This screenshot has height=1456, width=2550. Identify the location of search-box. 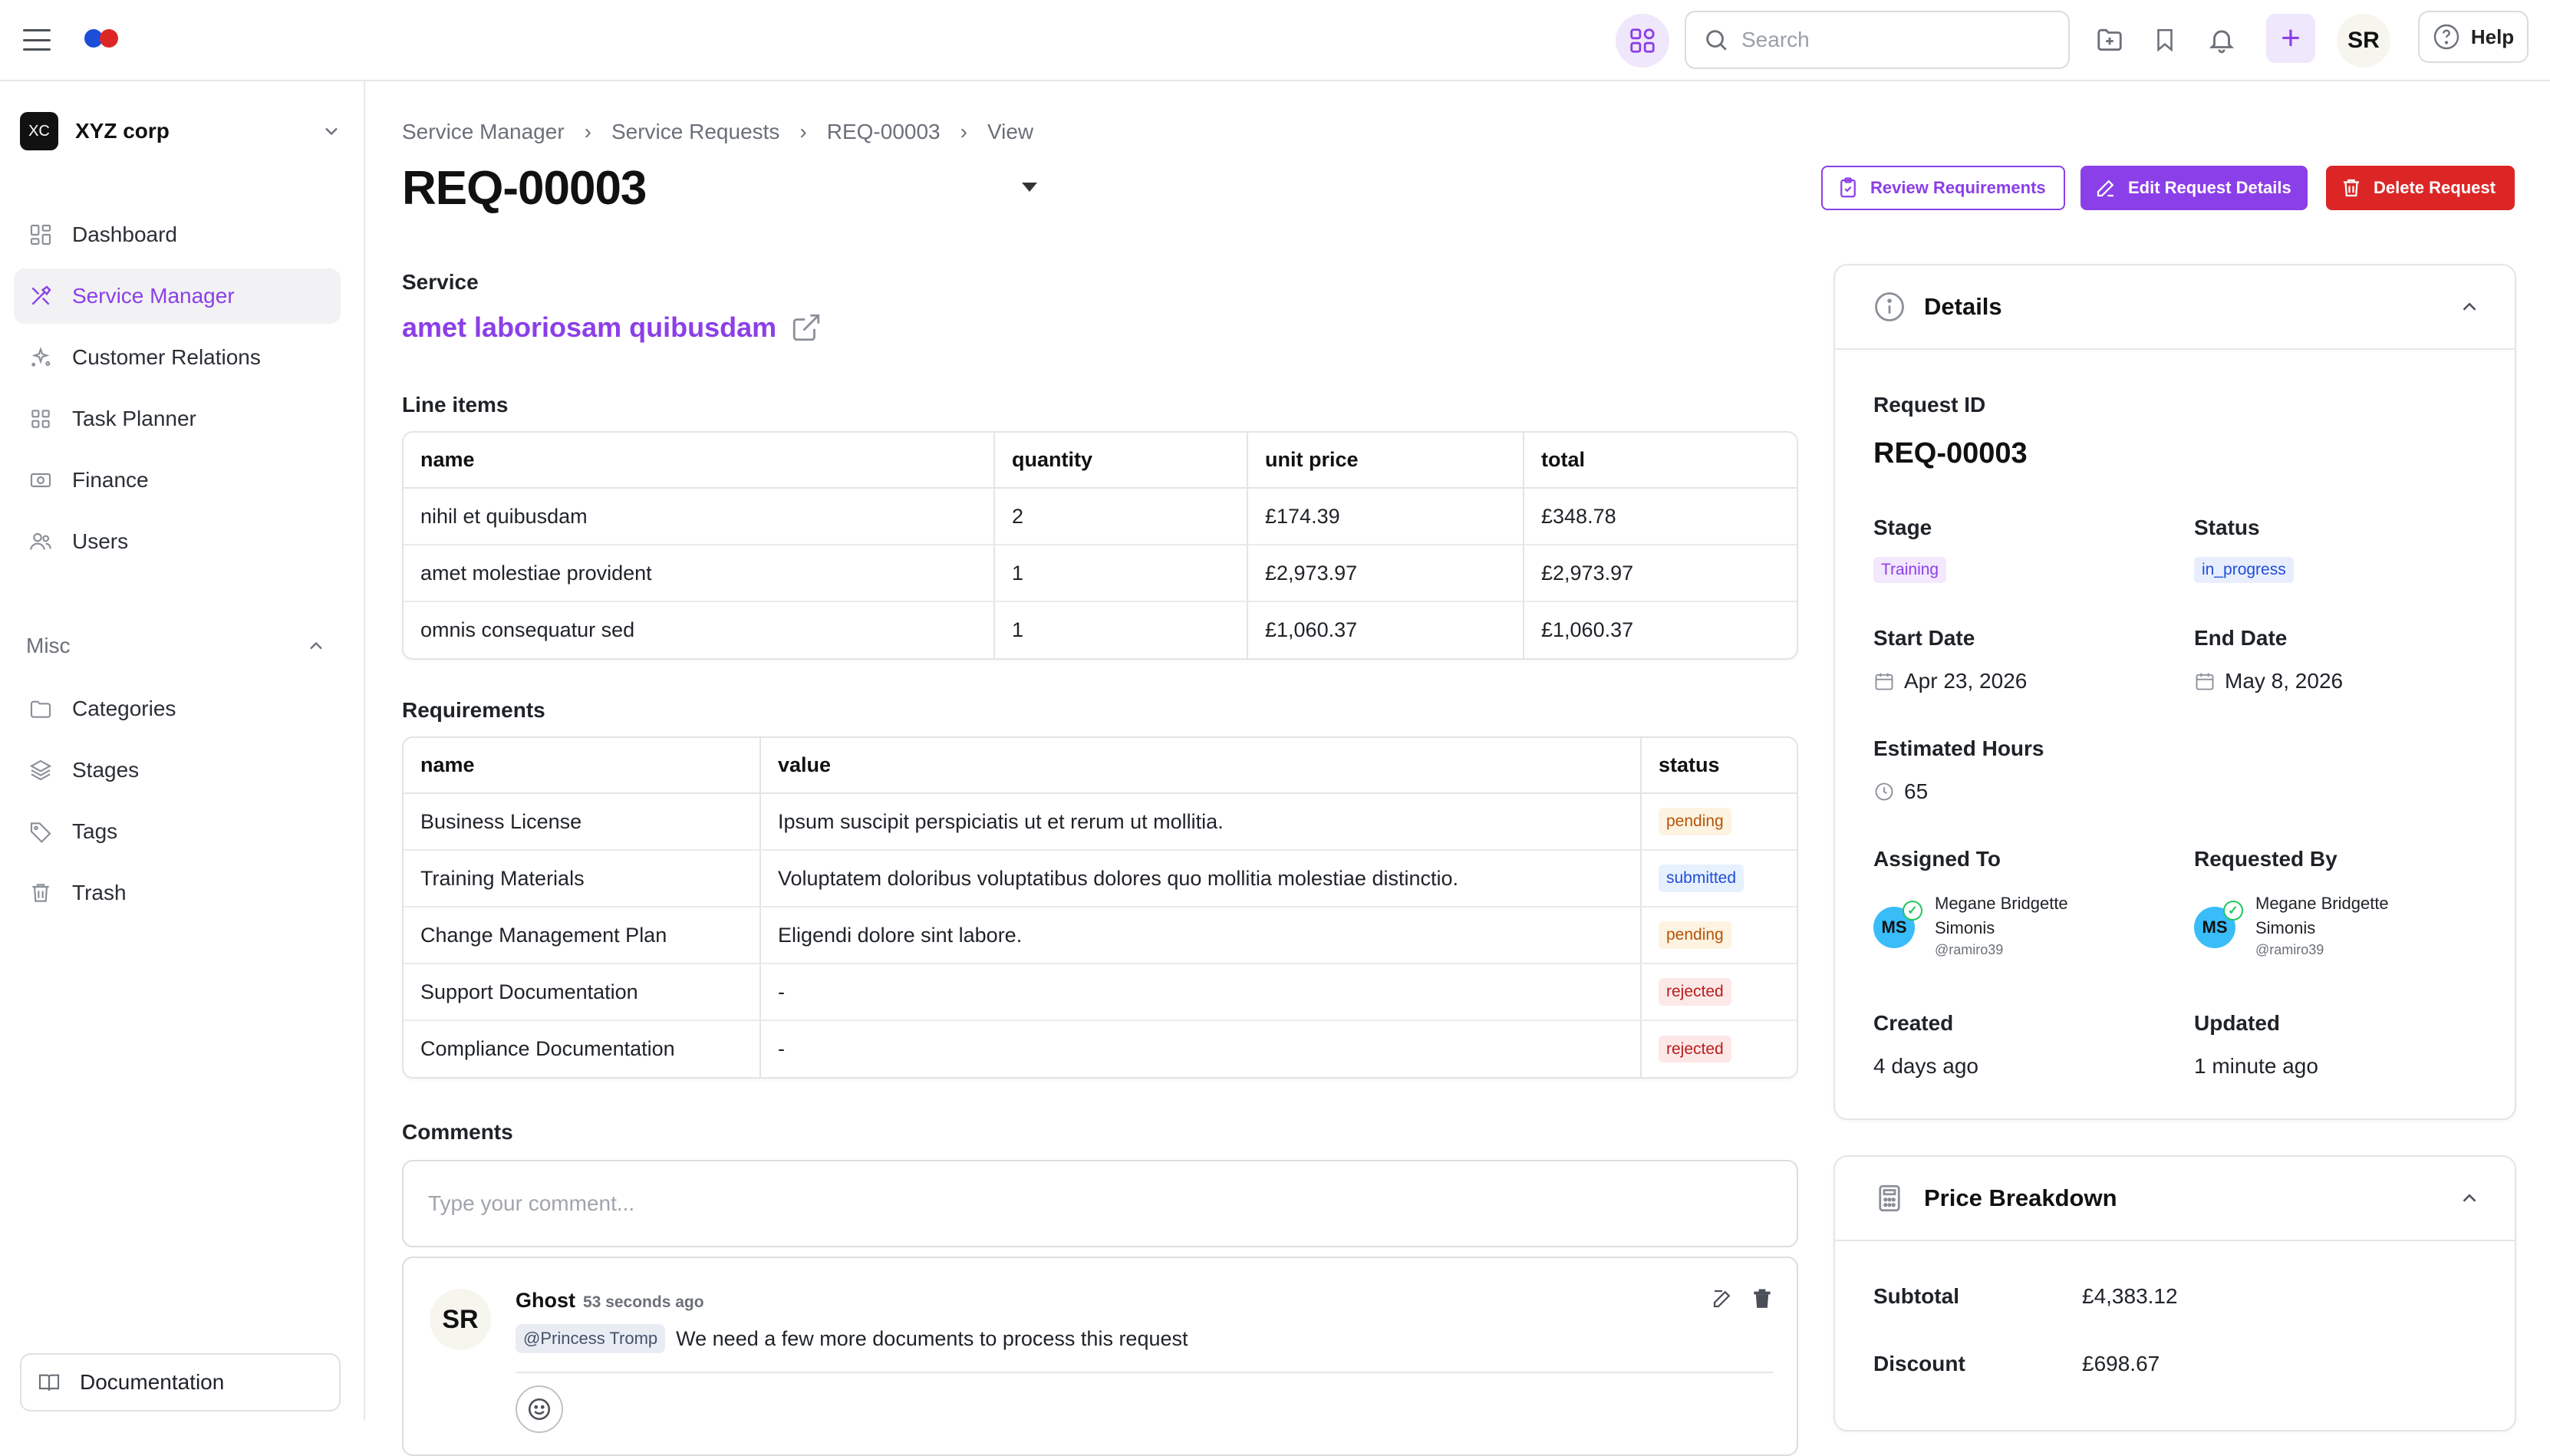
(1878, 40).